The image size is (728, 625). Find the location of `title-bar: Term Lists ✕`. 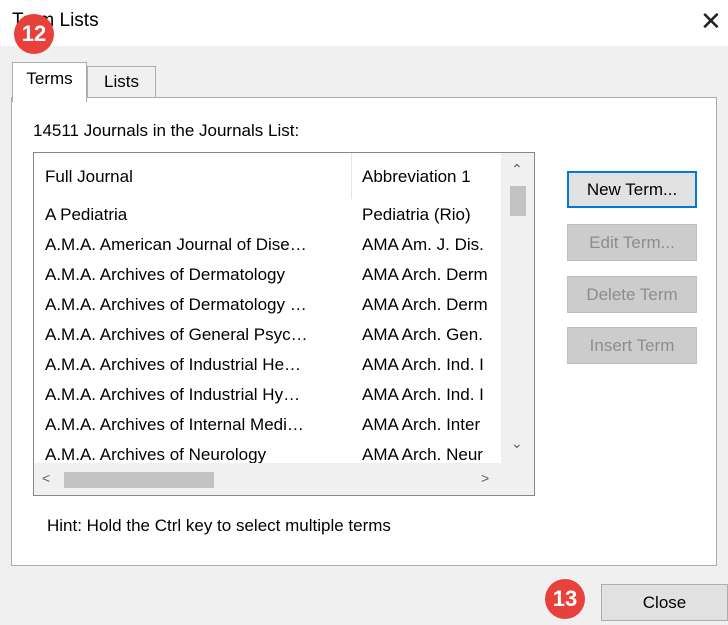

title-bar: Term Lists ✕ is located at coordinates (364, 23).